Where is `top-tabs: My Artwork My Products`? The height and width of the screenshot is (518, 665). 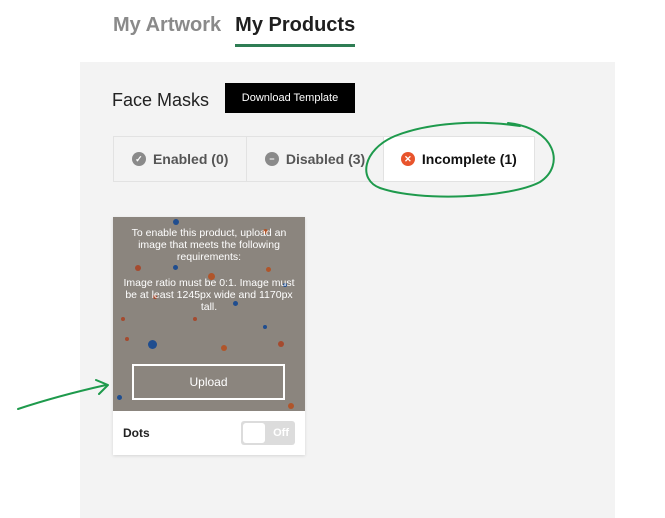
top-tabs: My Artwork My Products is located at coordinates (234, 30).